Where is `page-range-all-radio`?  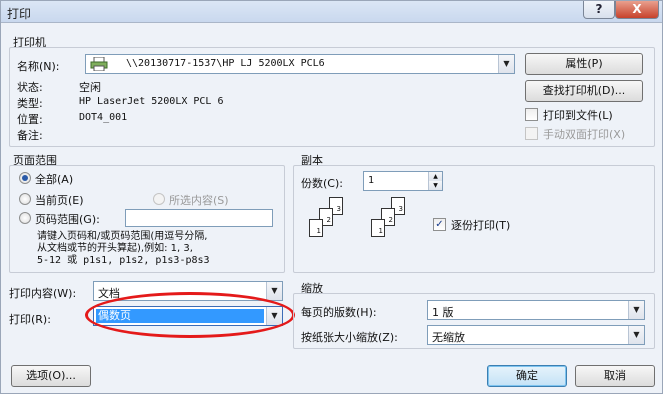
page-range-all-radio is located at coordinates (25, 178).